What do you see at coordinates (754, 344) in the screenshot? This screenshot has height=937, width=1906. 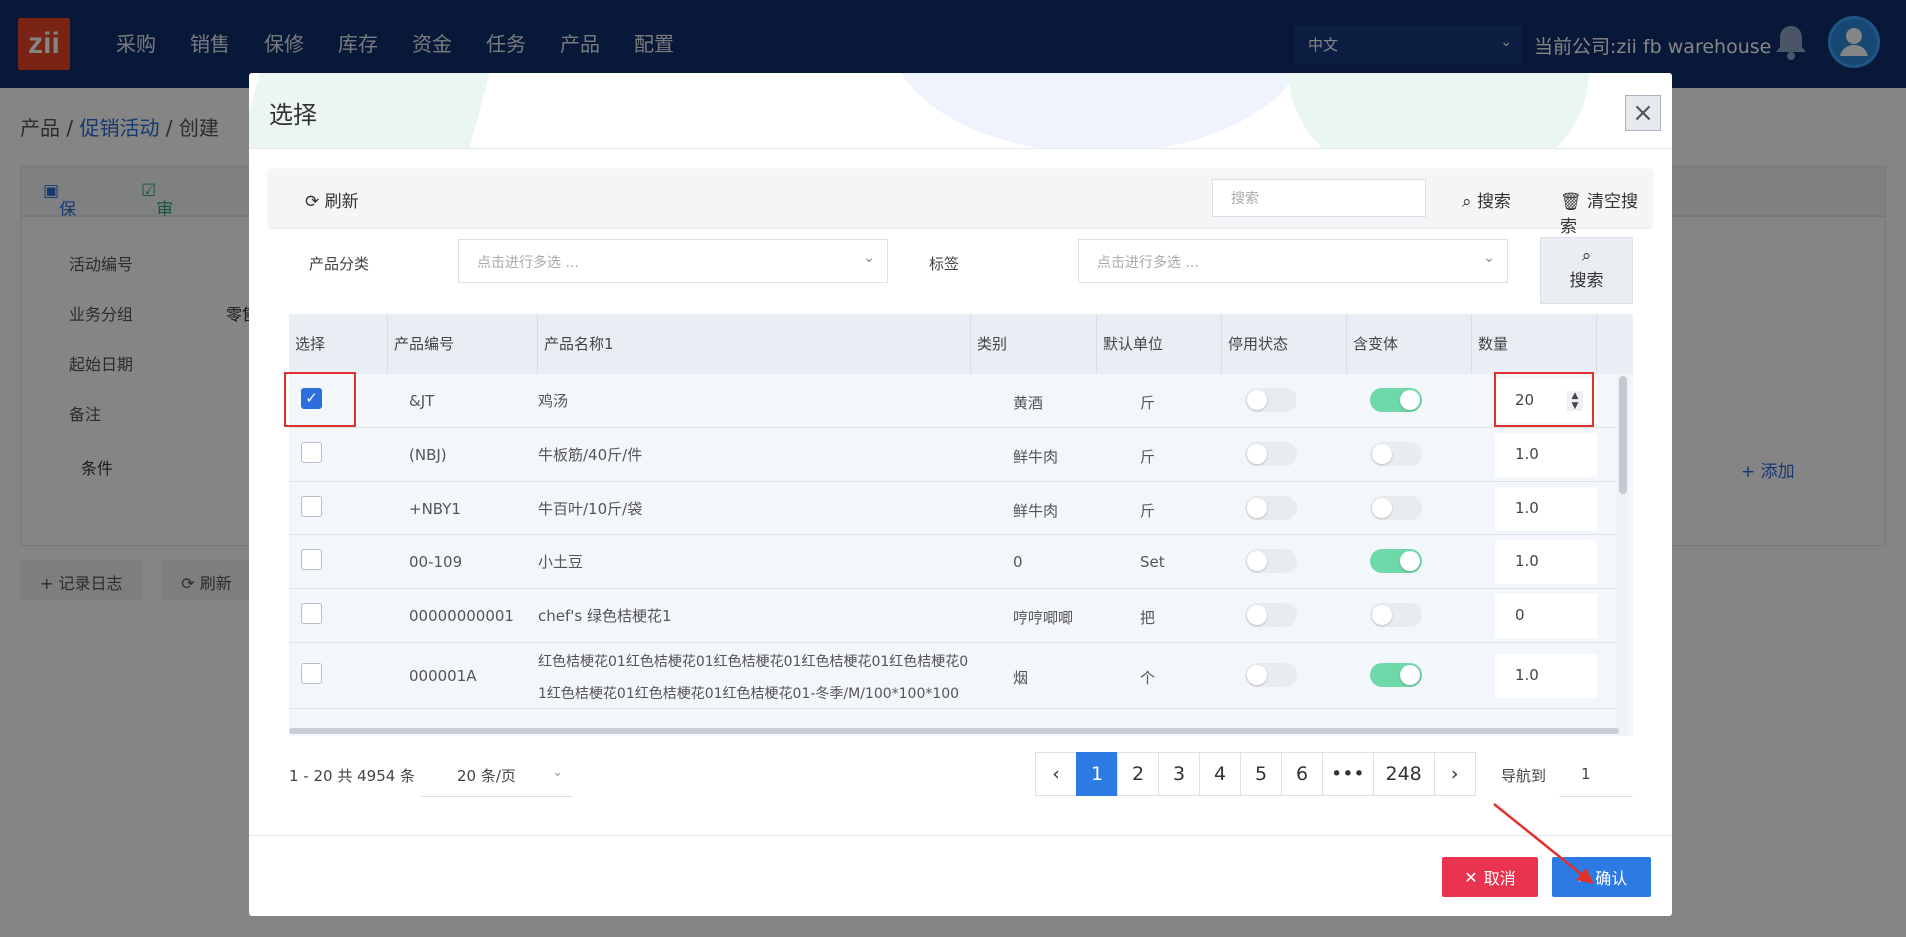 I see `column-header-name: 产品名称1` at bounding box center [754, 344].